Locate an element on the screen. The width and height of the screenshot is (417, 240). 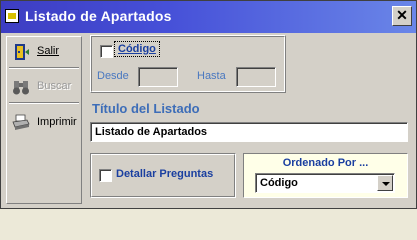
close-button: ✕ is located at coordinates (402, 16).